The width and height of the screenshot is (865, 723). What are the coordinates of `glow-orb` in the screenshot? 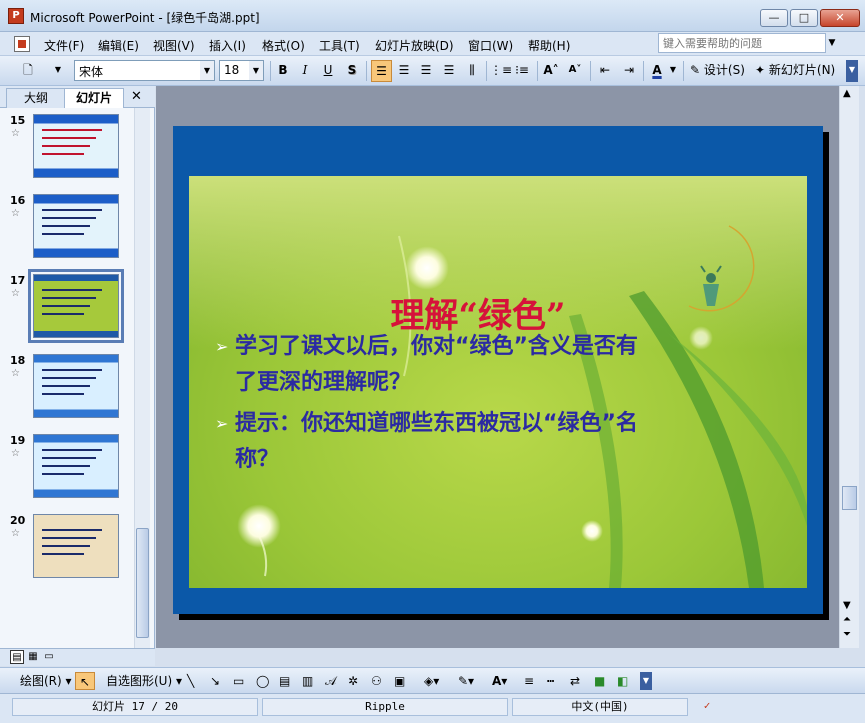 It's located at (701, 338).